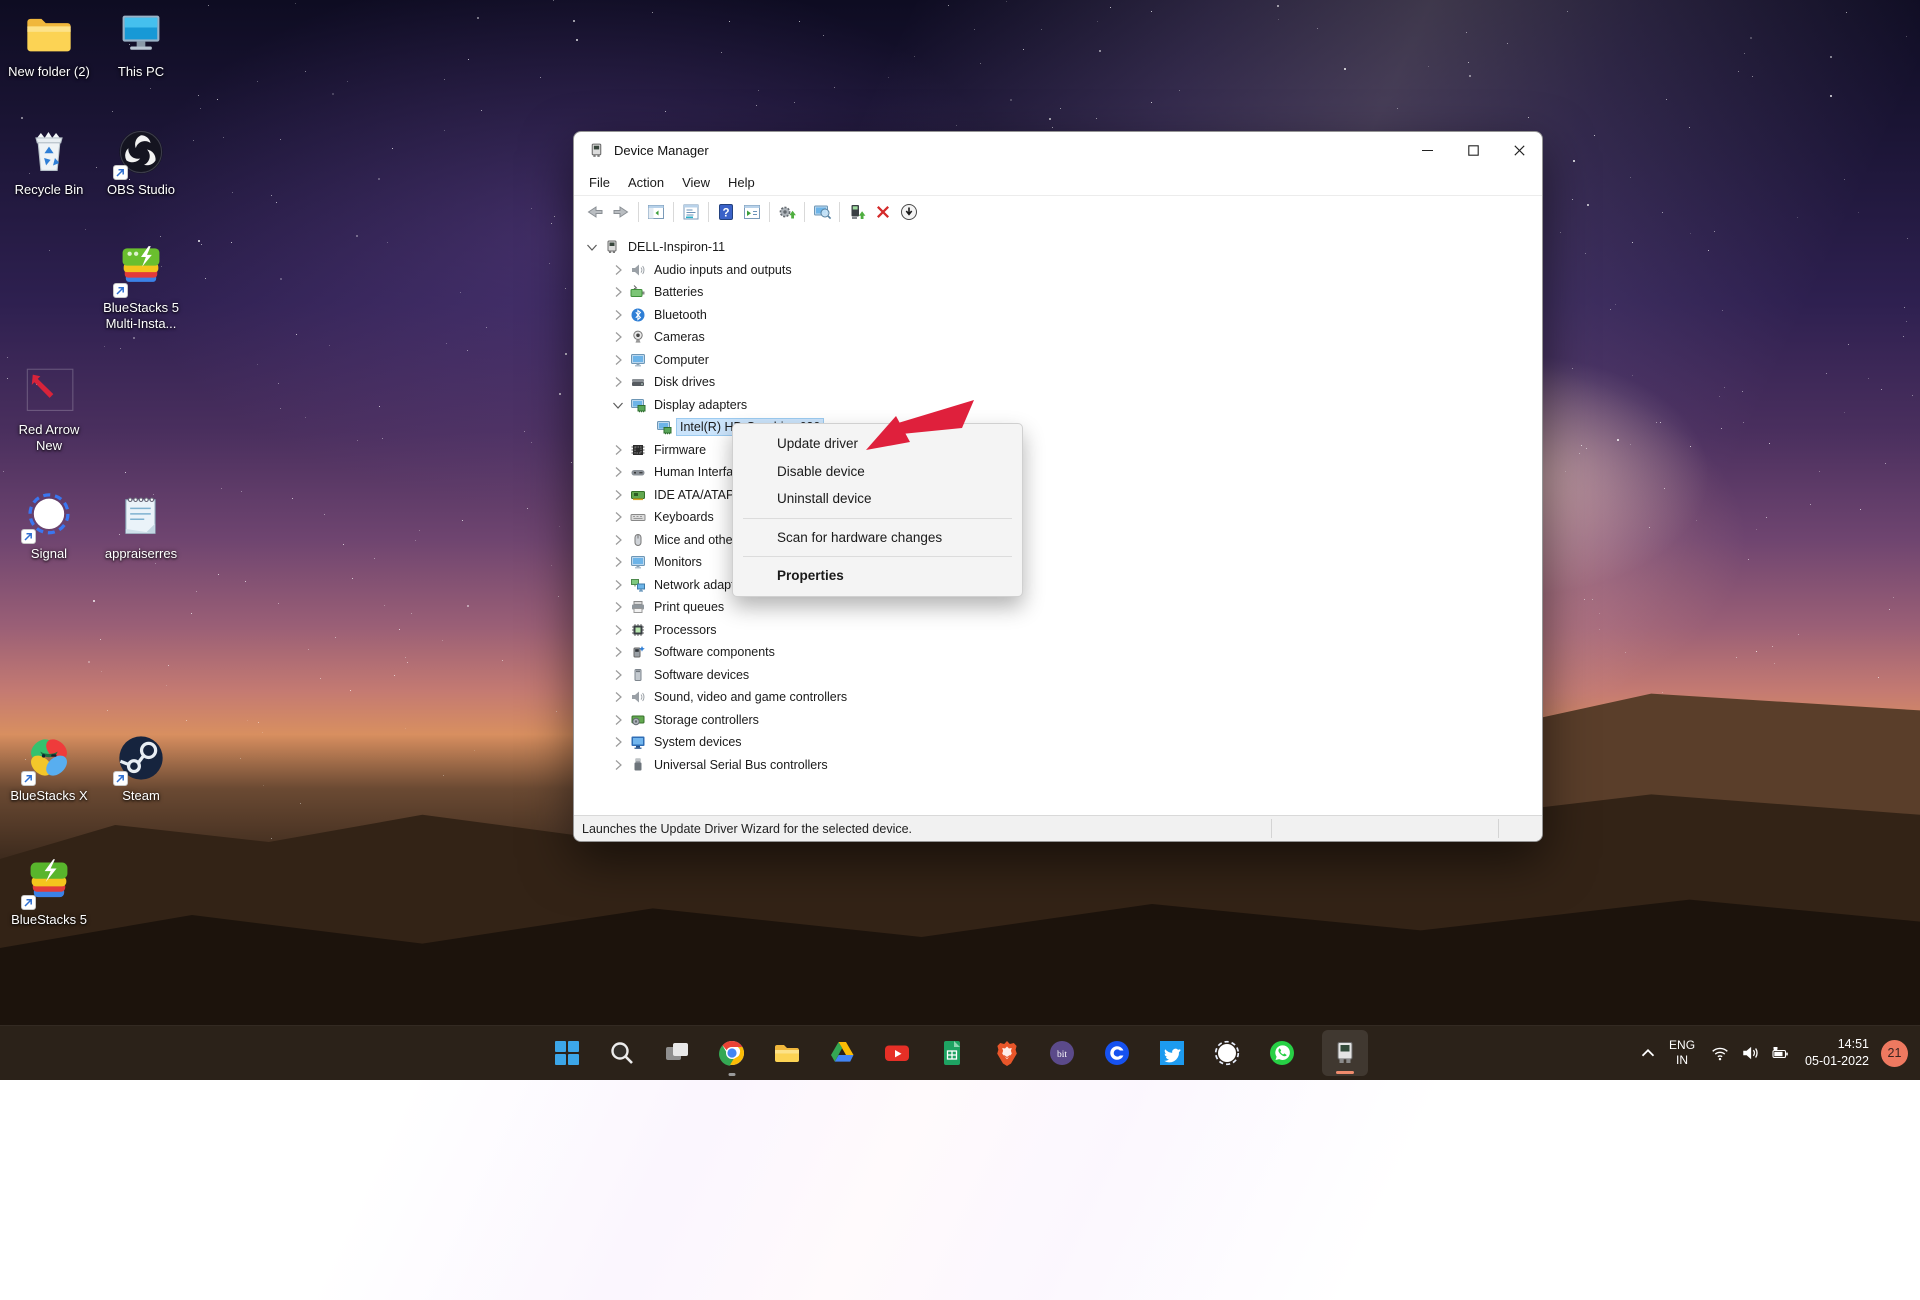  What do you see at coordinates (741, 182) in the screenshot?
I see `menu-help: Help` at bounding box center [741, 182].